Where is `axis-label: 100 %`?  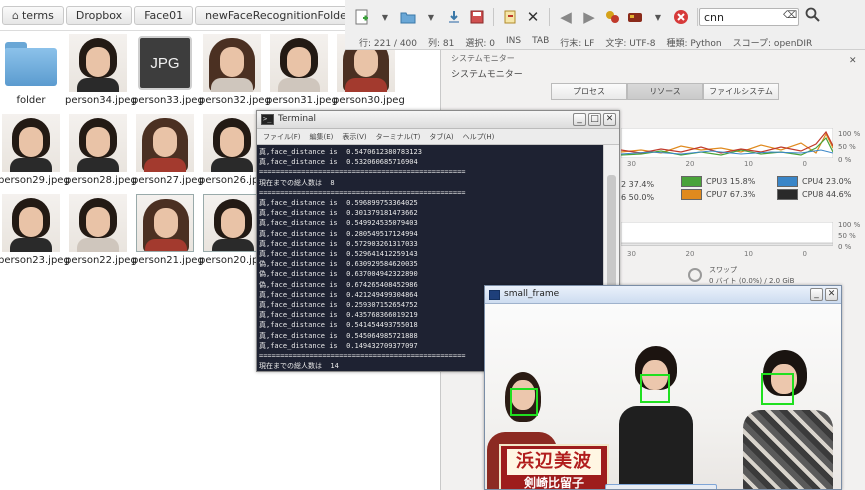 axis-label: 100 % is located at coordinates (849, 225).